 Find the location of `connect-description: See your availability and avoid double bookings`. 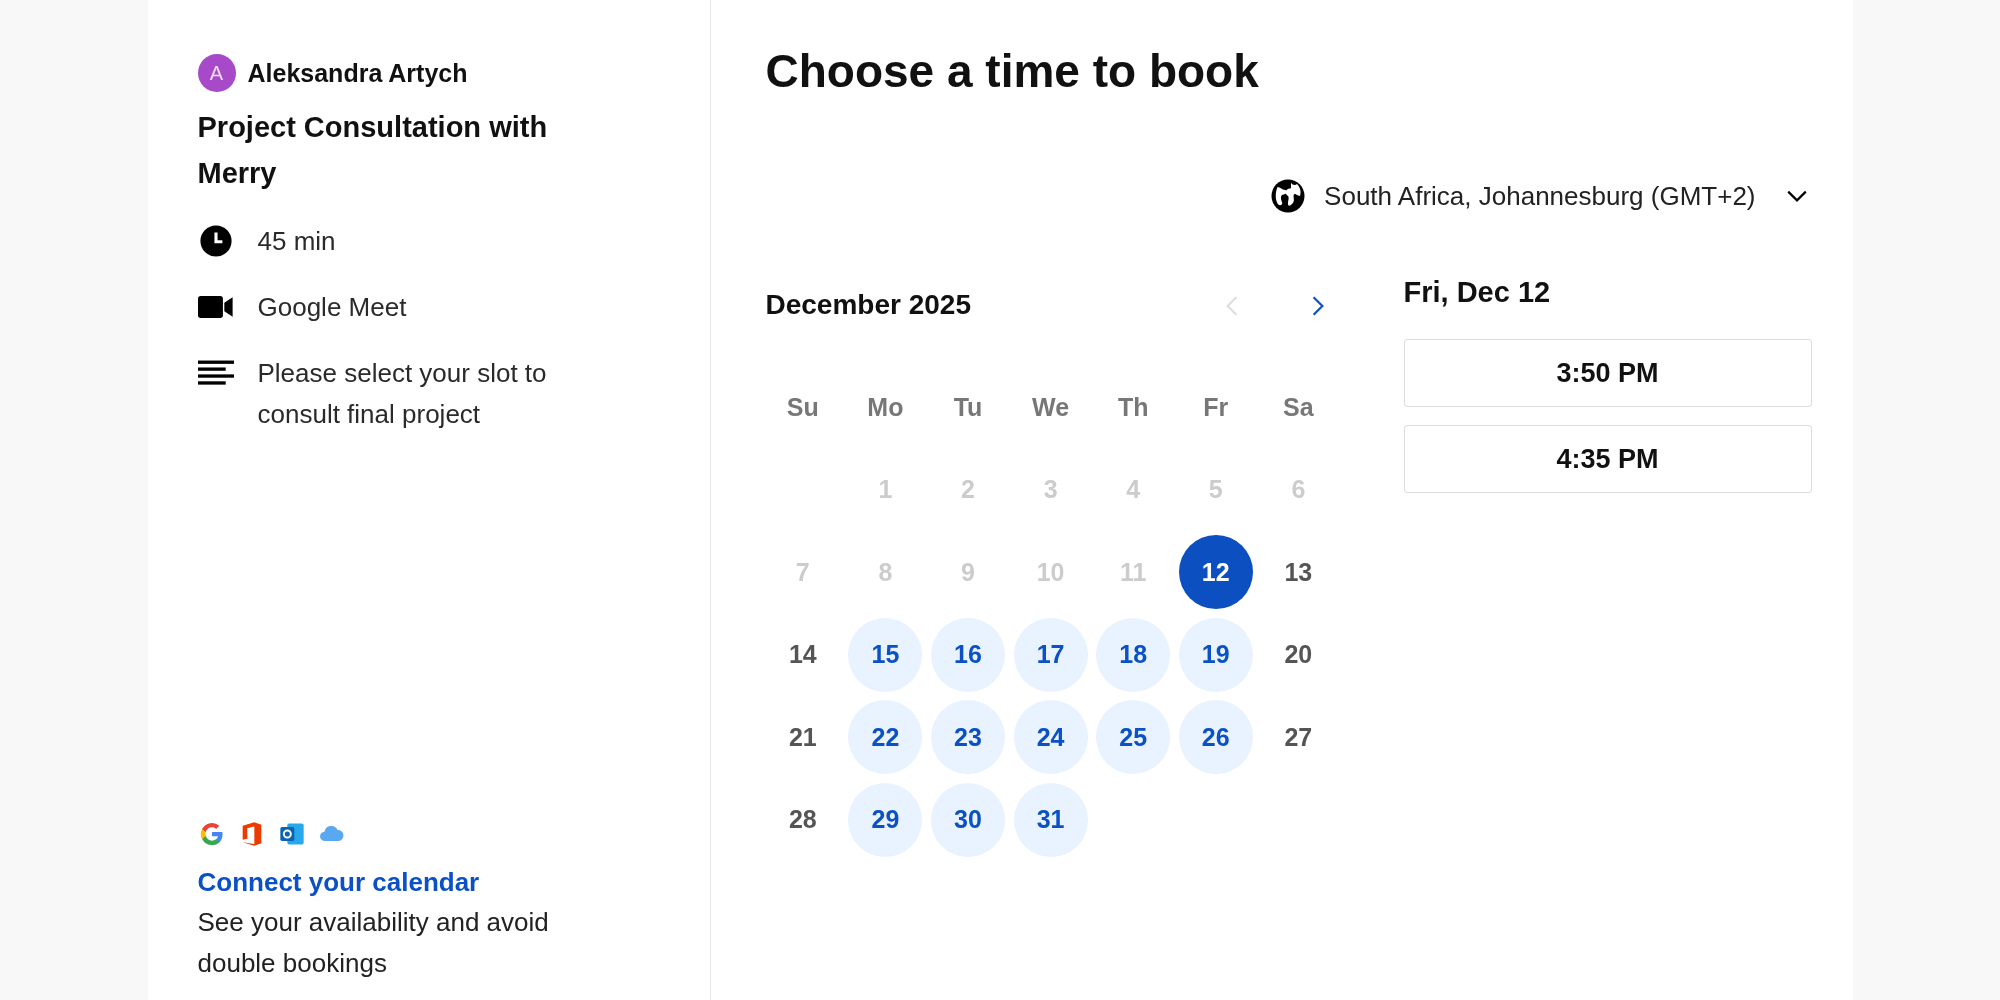

connect-description: See your availability and avoid double bookings is located at coordinates (373, 943).